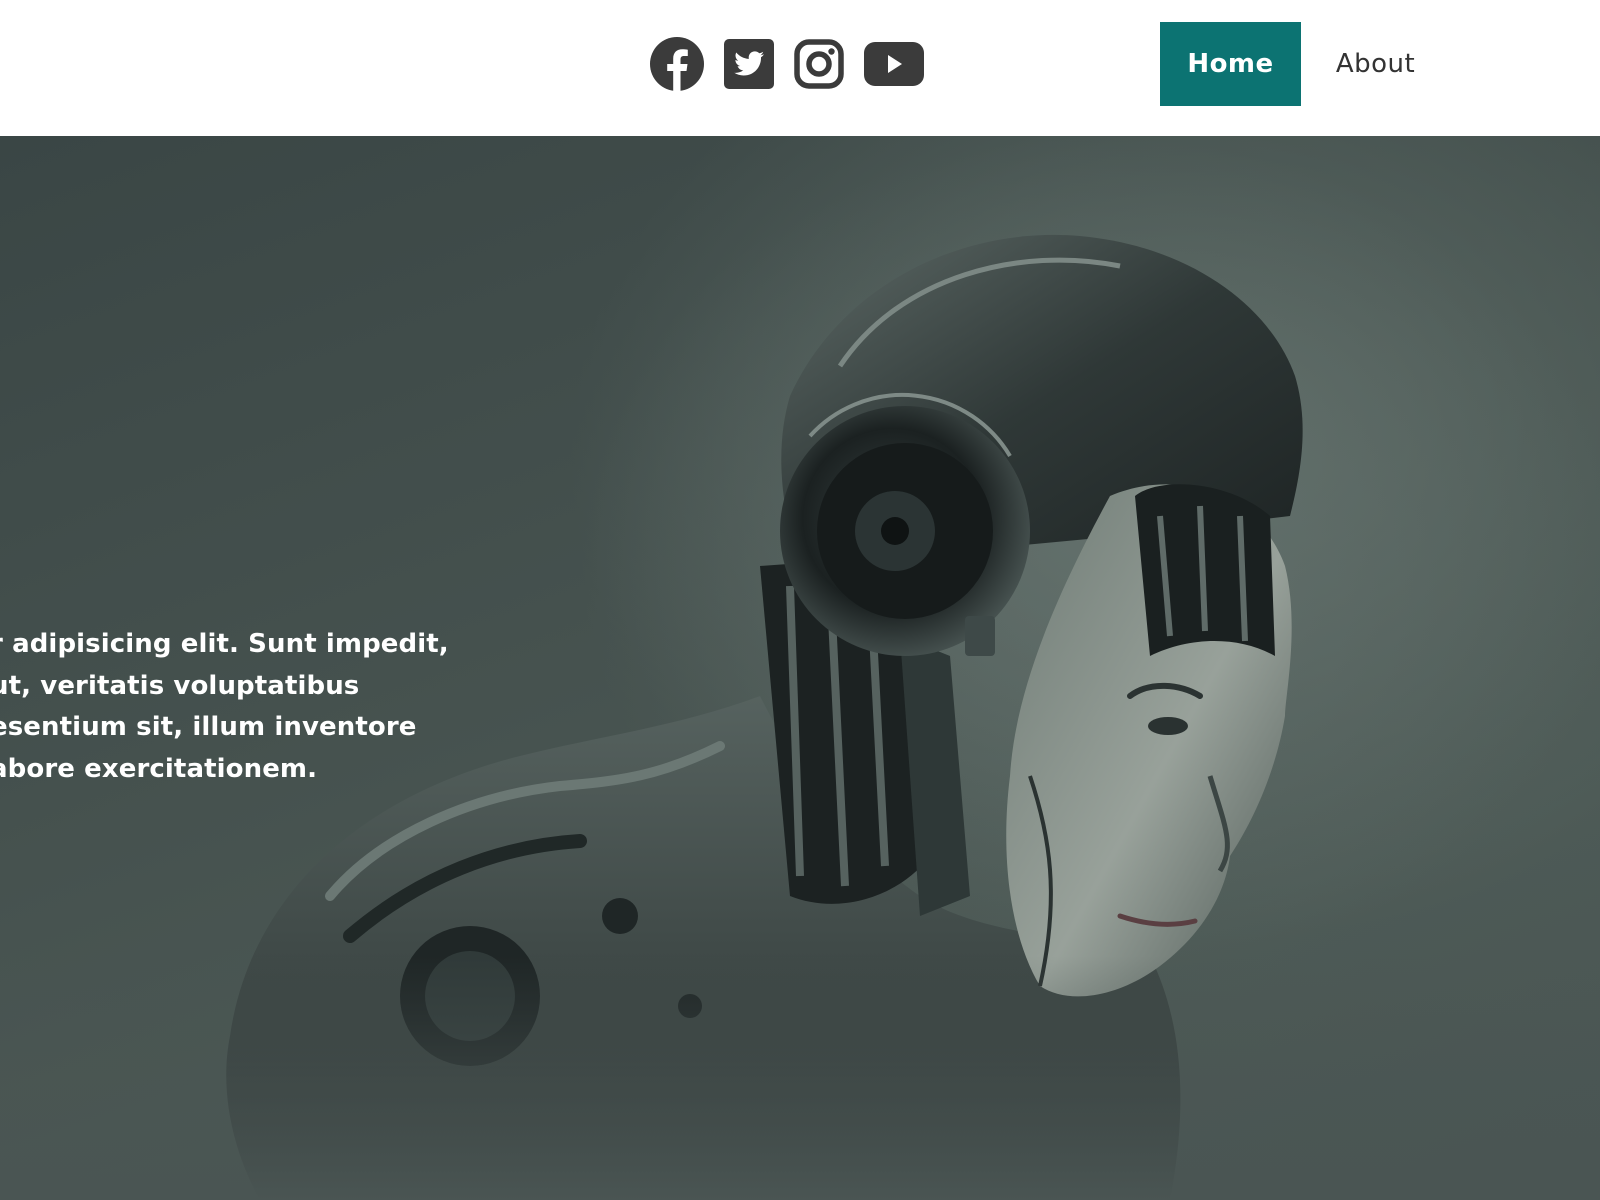  I want to click on twitter-icon, so click(749, 64).